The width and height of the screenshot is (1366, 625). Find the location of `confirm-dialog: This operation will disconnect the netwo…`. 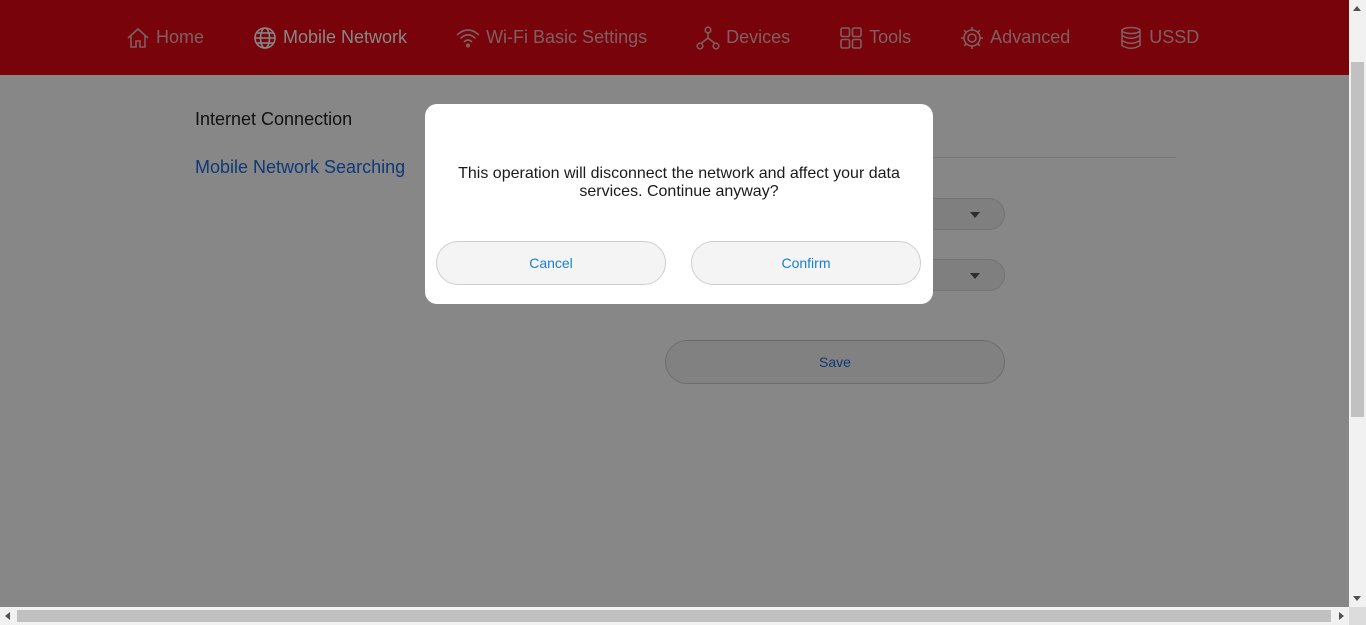

confirm-dialog: This operation will disconnect the netwo… is located at coordinates (679, 204).